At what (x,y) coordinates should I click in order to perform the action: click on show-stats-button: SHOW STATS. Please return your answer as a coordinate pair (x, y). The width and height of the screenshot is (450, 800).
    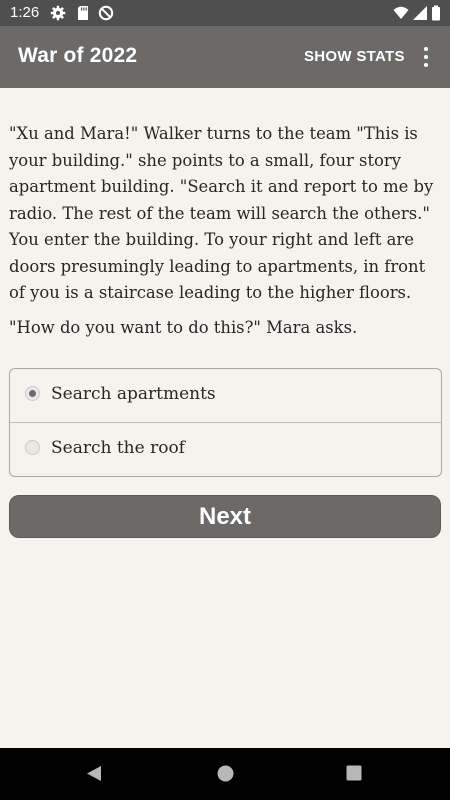
    Looking at the image, I should click on (354, 56).